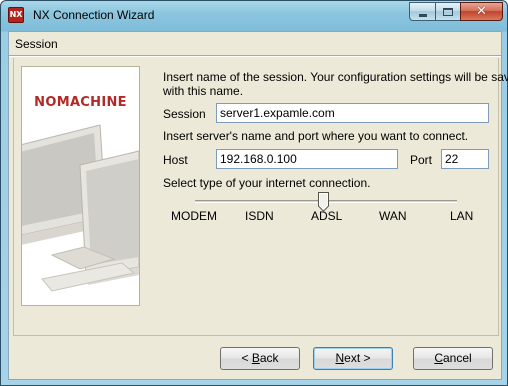 This screenshot has height=386, width=508. What do you see at coordinates (194, 216) in the screenshot?
I see `slider-label-modem: MODEM` at bounding box center [194, 216].